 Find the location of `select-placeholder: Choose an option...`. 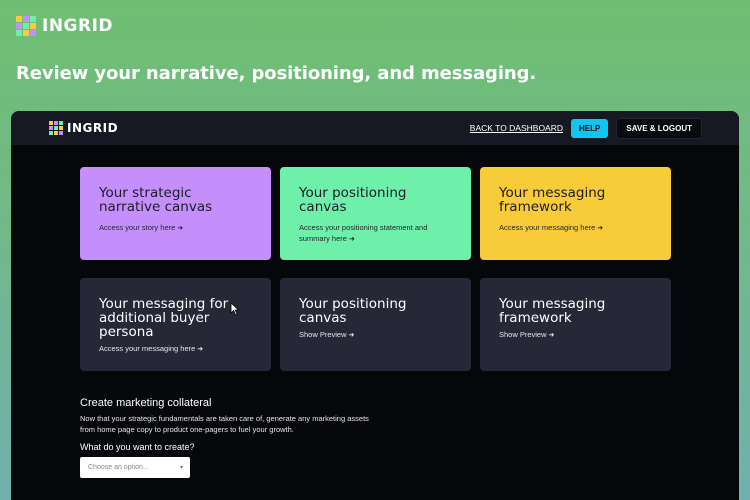

select-placeholder: Choose an option... is located at coordinates (118, 467).